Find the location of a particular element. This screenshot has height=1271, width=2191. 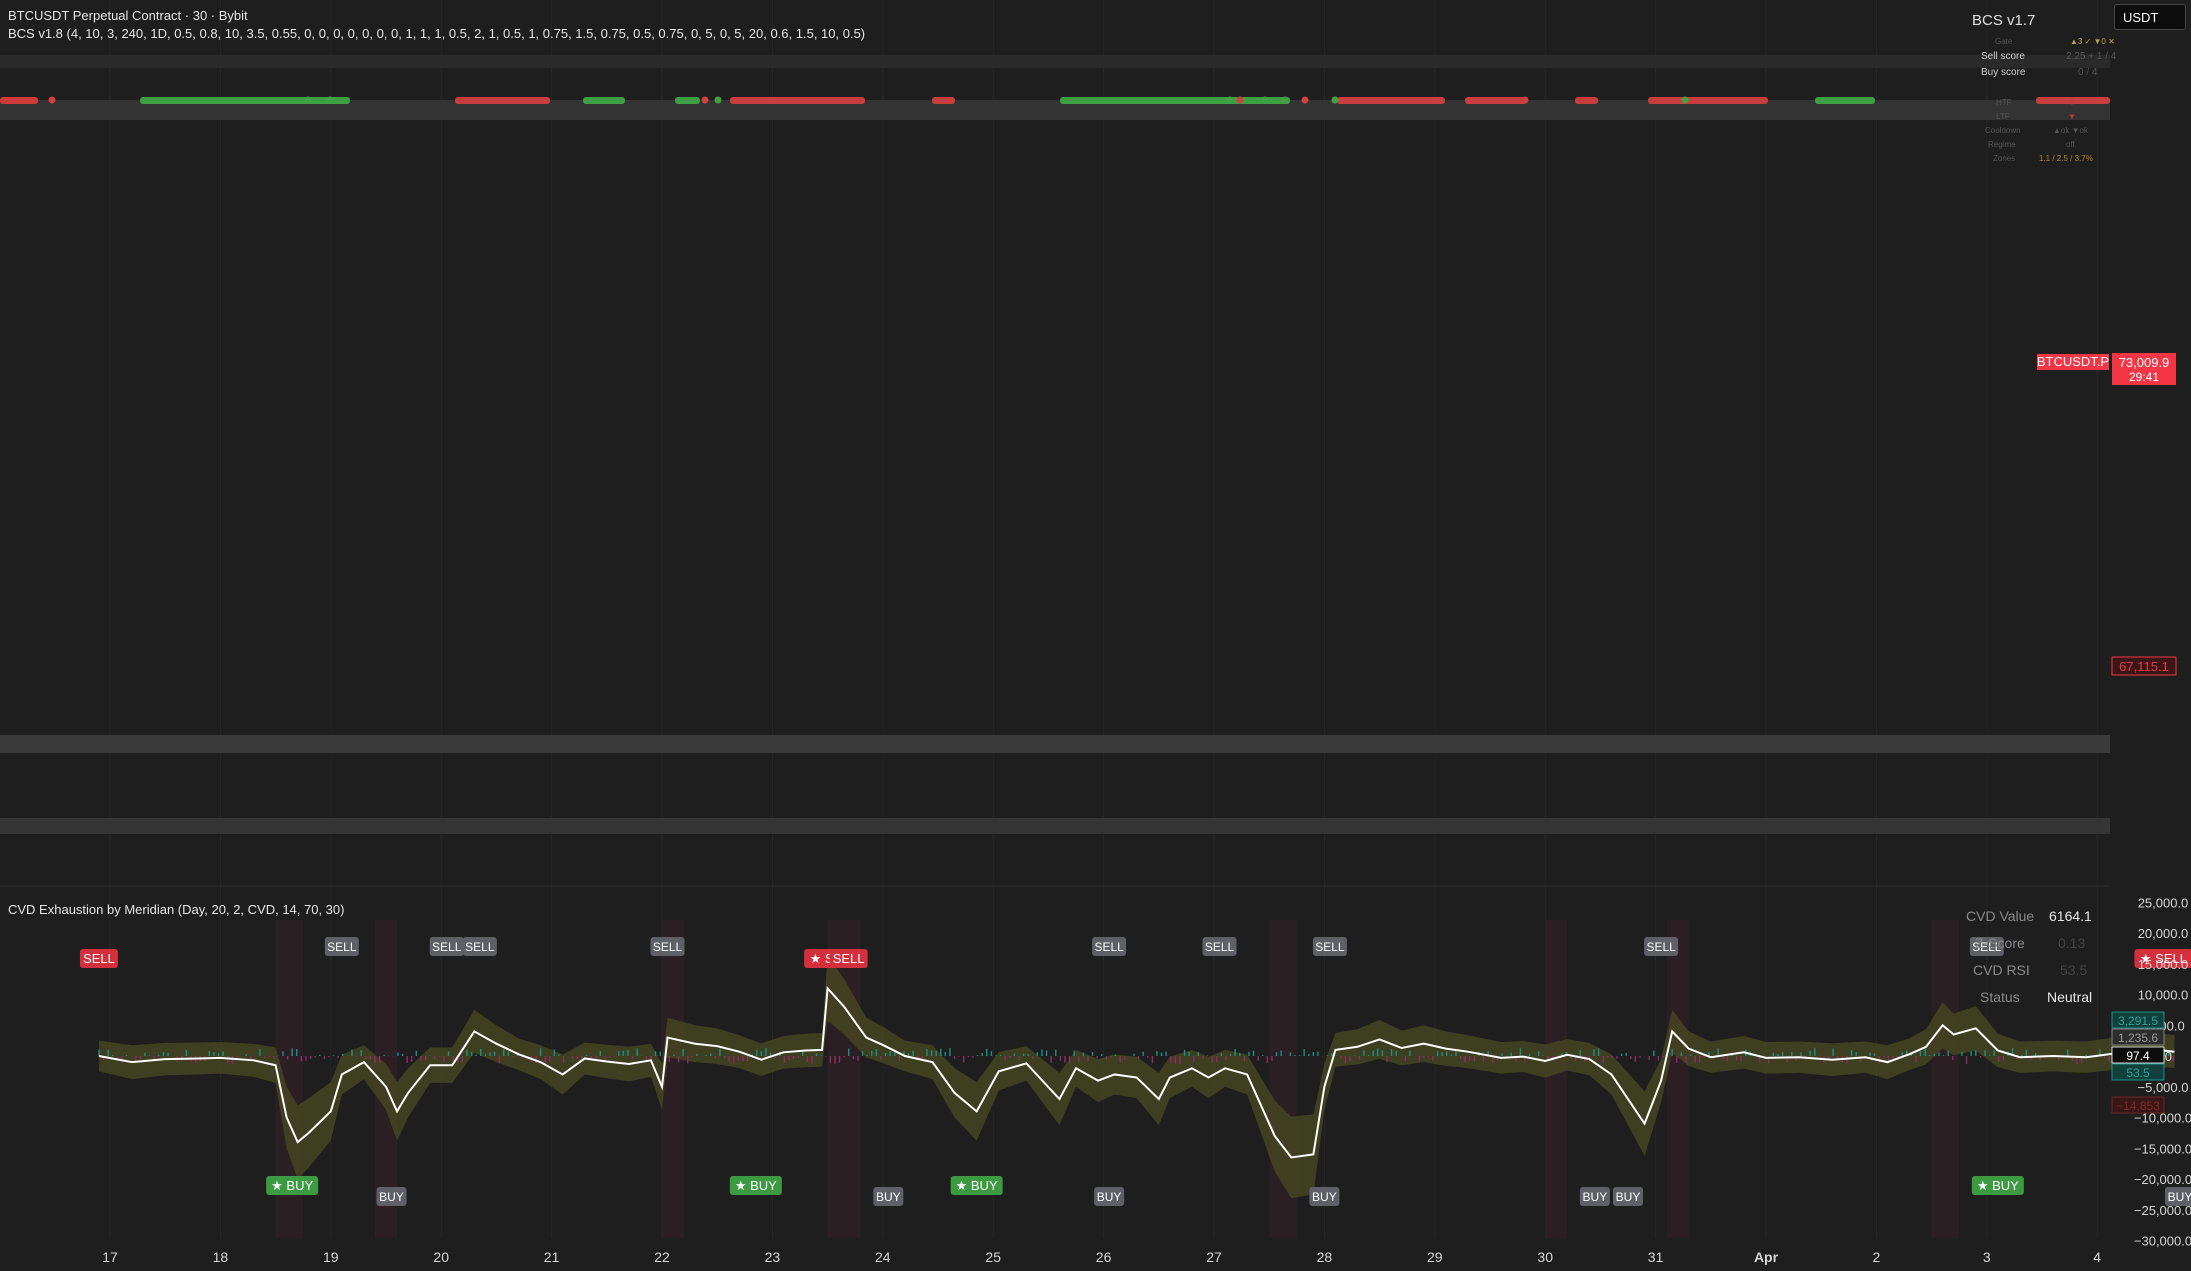

cvd-tick: −30,000.0 is located at coordinates (2162, 1241).